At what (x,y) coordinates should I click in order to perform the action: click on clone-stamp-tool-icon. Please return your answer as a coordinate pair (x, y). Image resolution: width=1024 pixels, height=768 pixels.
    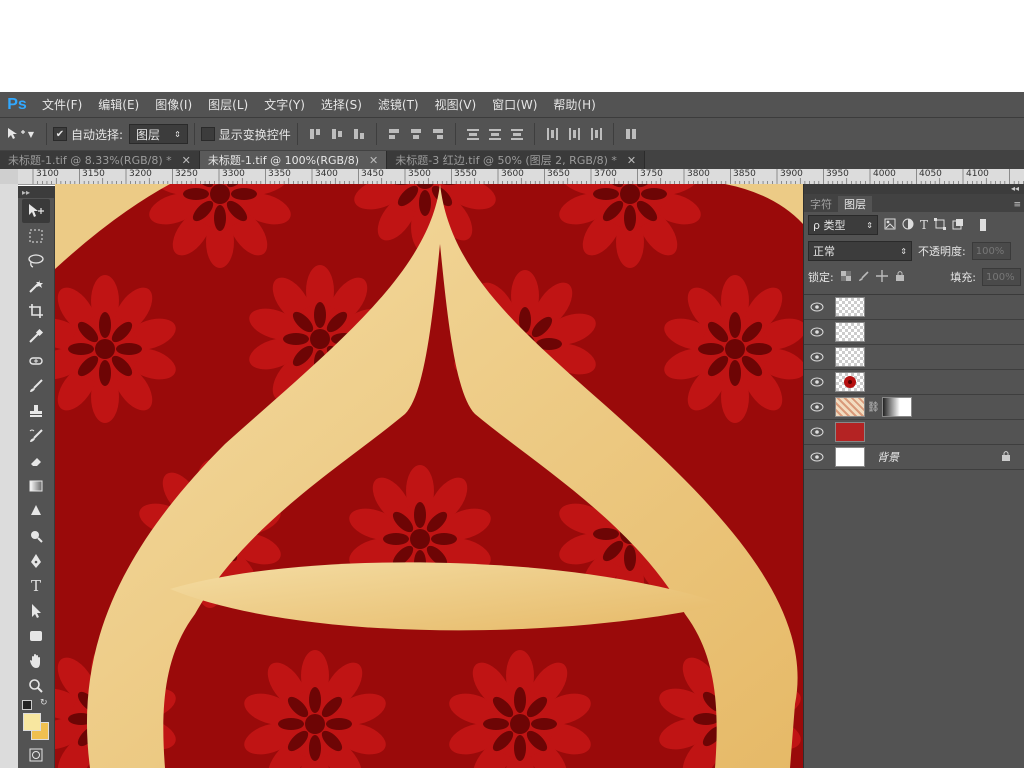
    Looking at the image, I should click on (36, 411).